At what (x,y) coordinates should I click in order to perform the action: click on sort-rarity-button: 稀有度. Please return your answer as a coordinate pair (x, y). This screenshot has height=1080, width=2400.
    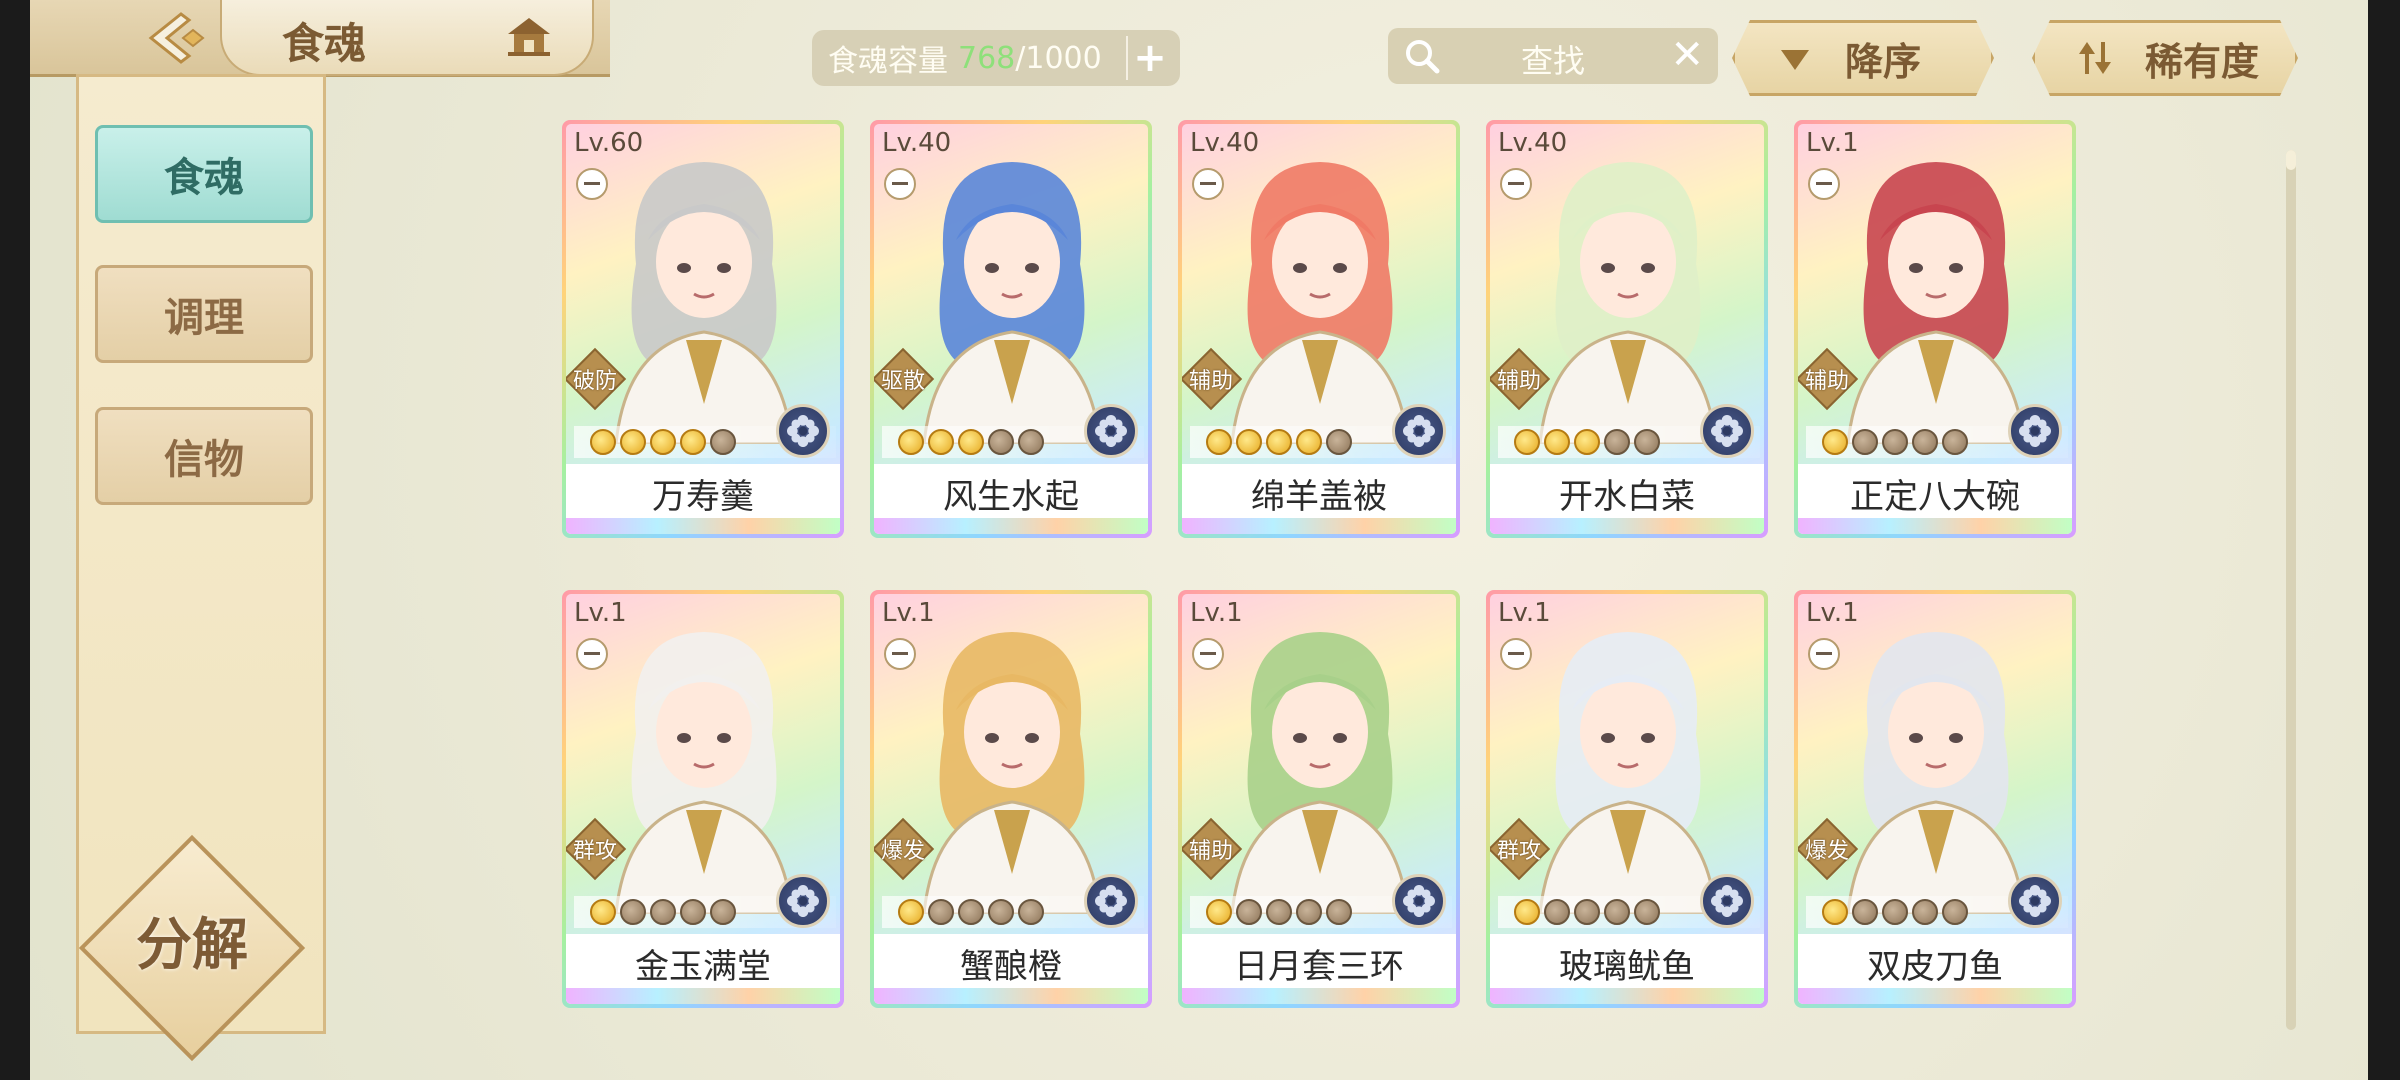
    Looking at the image, I should click on (2165, 58).